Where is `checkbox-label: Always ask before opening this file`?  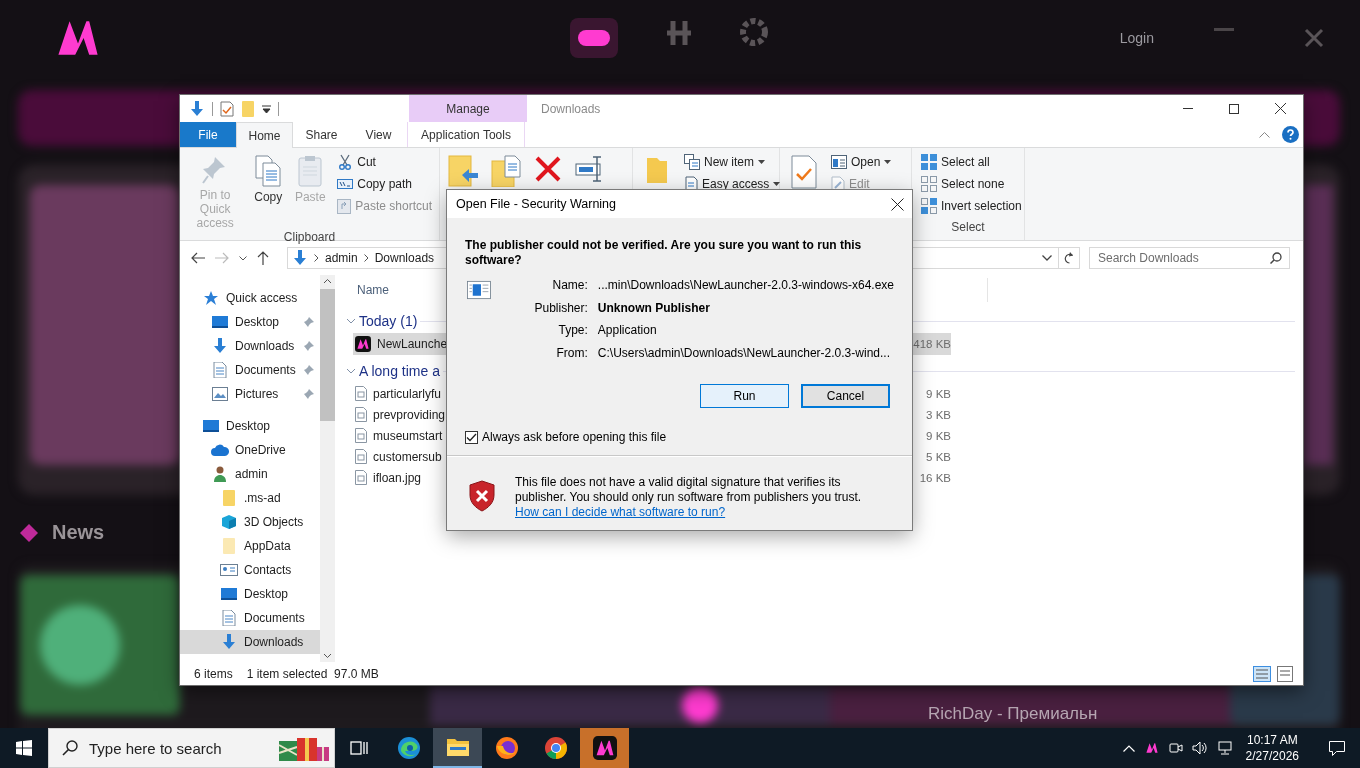
checkbox-label: Always ask before opening this file is located at coordinates (574, 437).